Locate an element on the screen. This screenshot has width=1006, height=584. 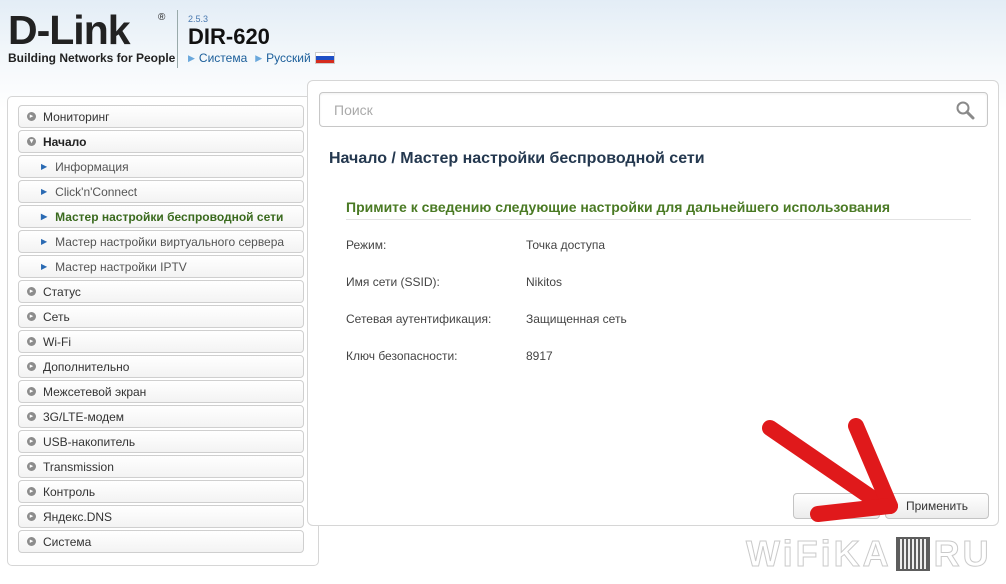
sidebar-item: ▸ Контроль is located at coordinates (161, 491).